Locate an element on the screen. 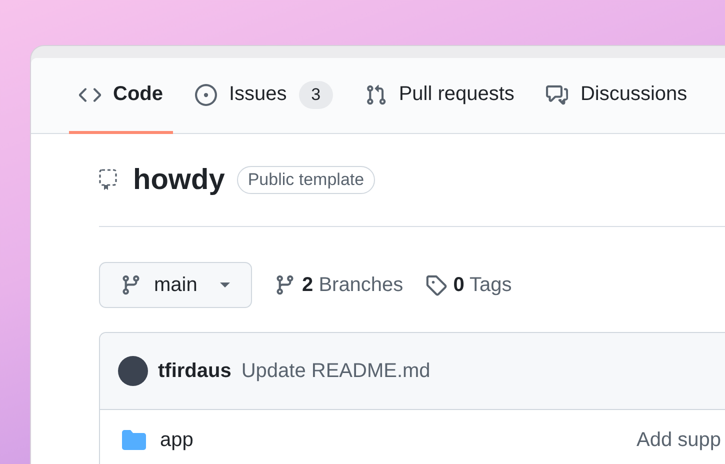 The image size is (725, 464). tab-label: Pull requests is located at coordinates (456, 94).